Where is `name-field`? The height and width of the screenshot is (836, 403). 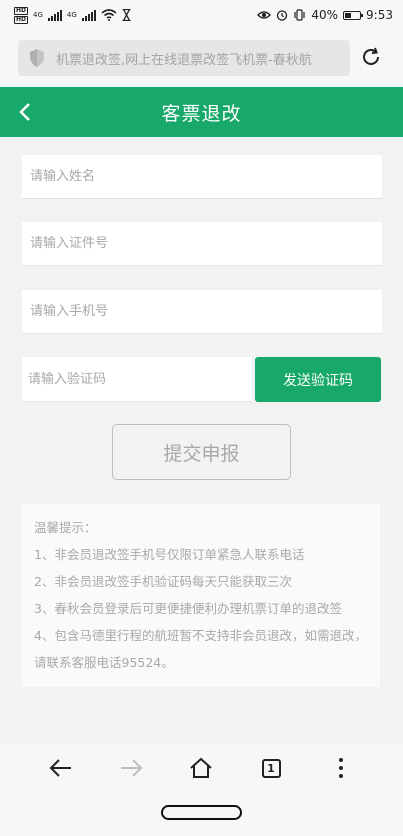 name-field is located at coordinates (202, 177).